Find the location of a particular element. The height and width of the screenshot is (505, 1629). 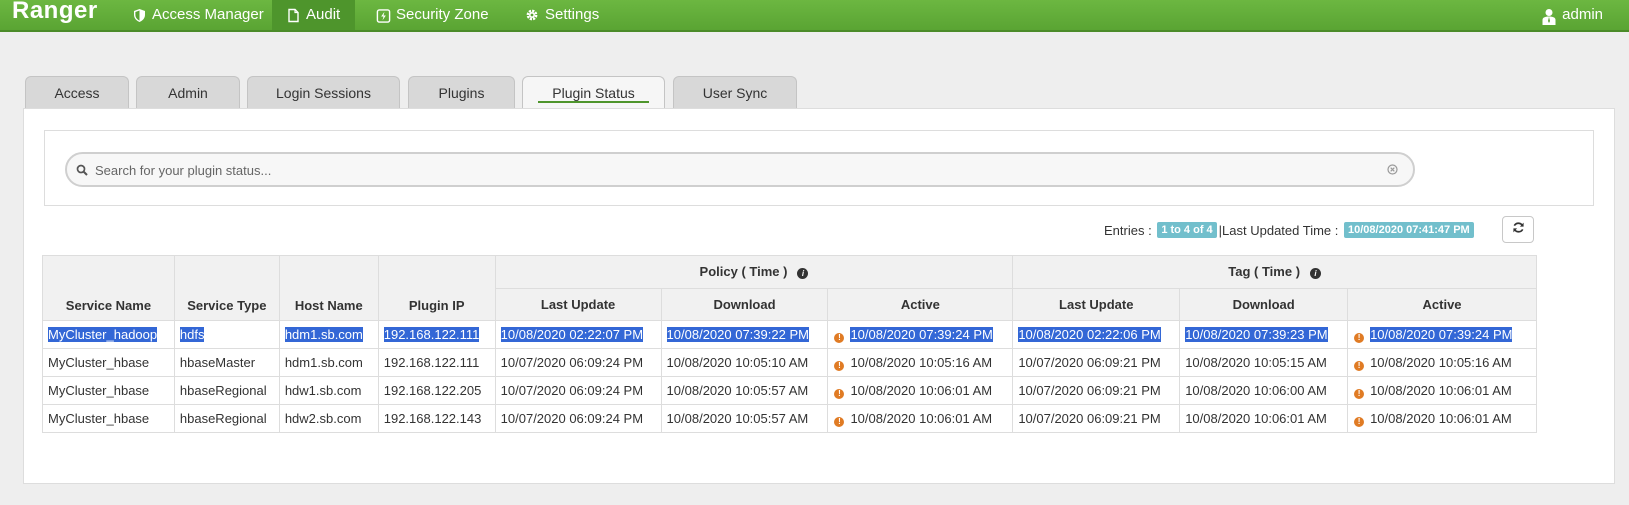

nav-audit: Audit is located at coordinates (313, 15).